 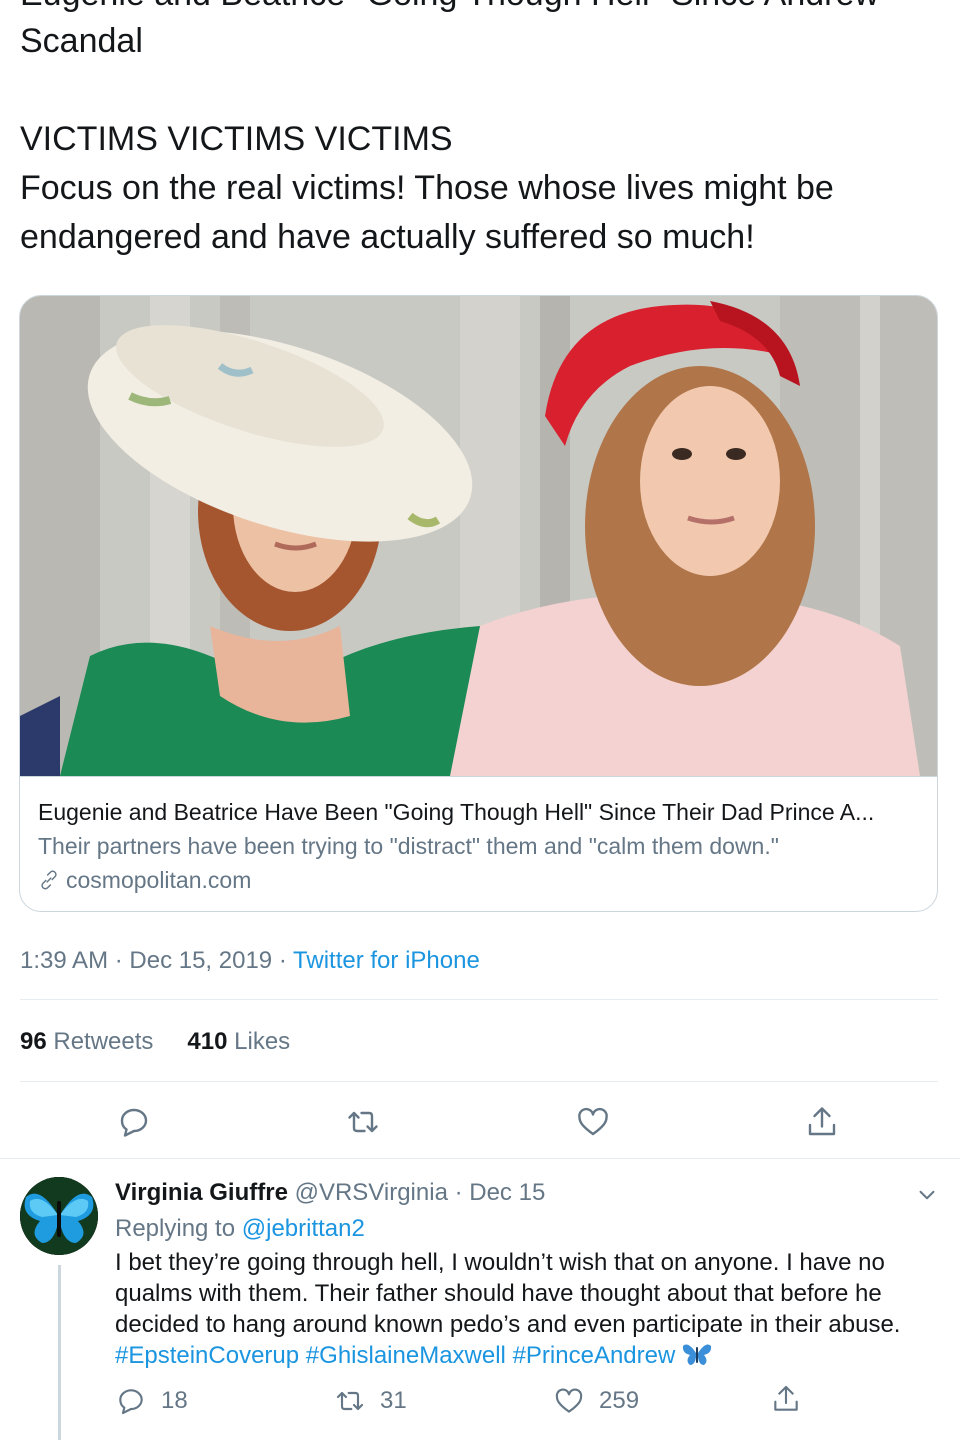 What do you see at coordinates (174, 1400) in the screenshot?
I see `reply-count: 18` at bounding box center [174, 1400].